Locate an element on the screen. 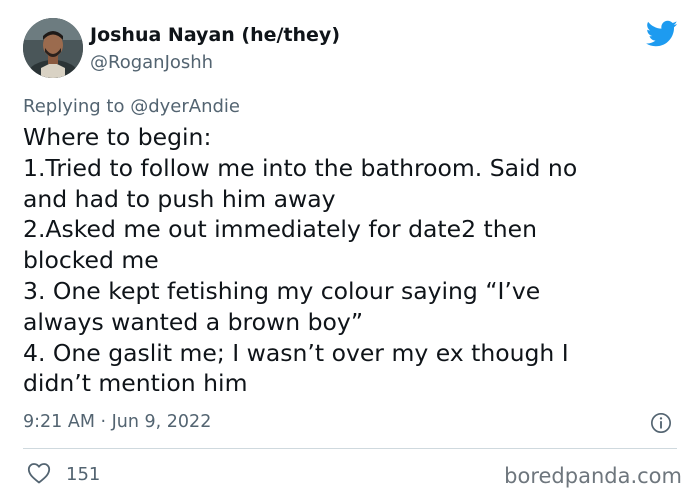 This screenshot has width=700, height=502. heart-icon is located at coordinates (39, 473).